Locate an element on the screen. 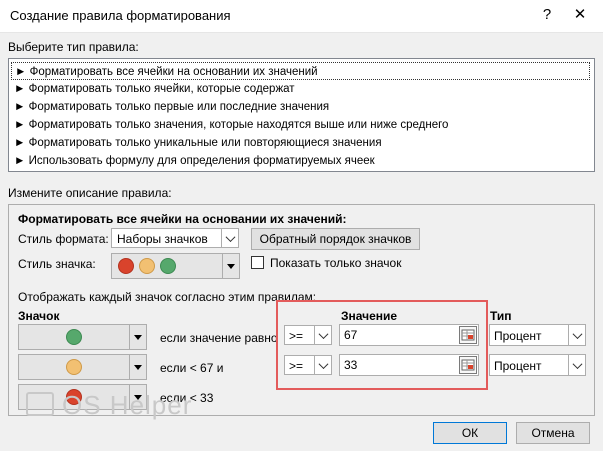 This screenshot has width=603, height=451. type-select-row-2: Процент is located at coordinates (537, 365).